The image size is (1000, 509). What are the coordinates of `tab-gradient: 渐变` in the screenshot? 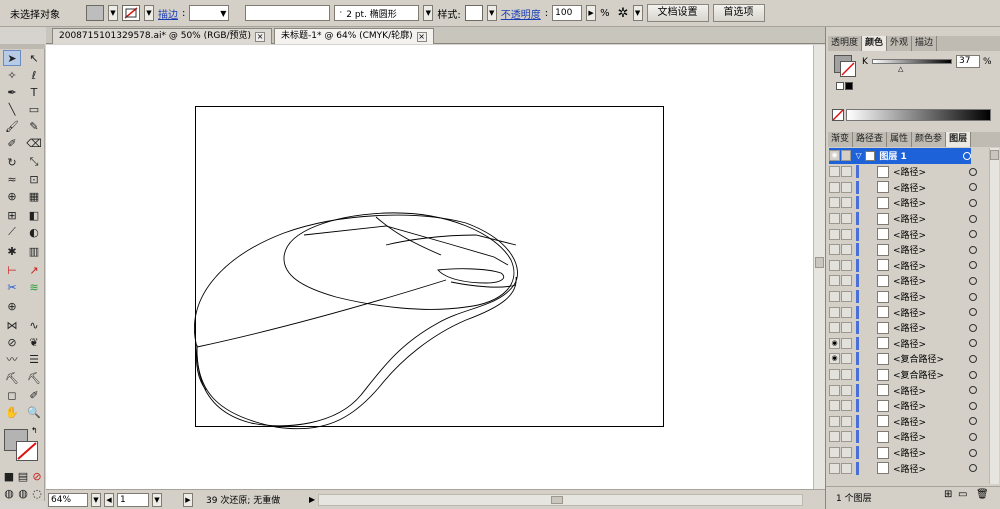 It's located at (841, 139).